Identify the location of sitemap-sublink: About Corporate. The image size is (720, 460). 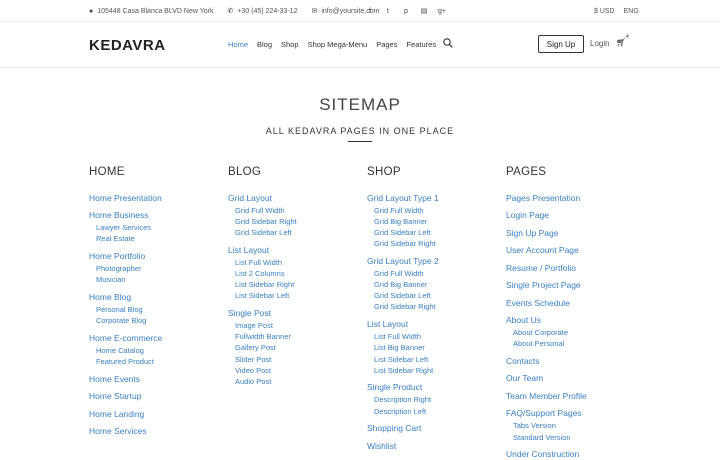
(571, 332).